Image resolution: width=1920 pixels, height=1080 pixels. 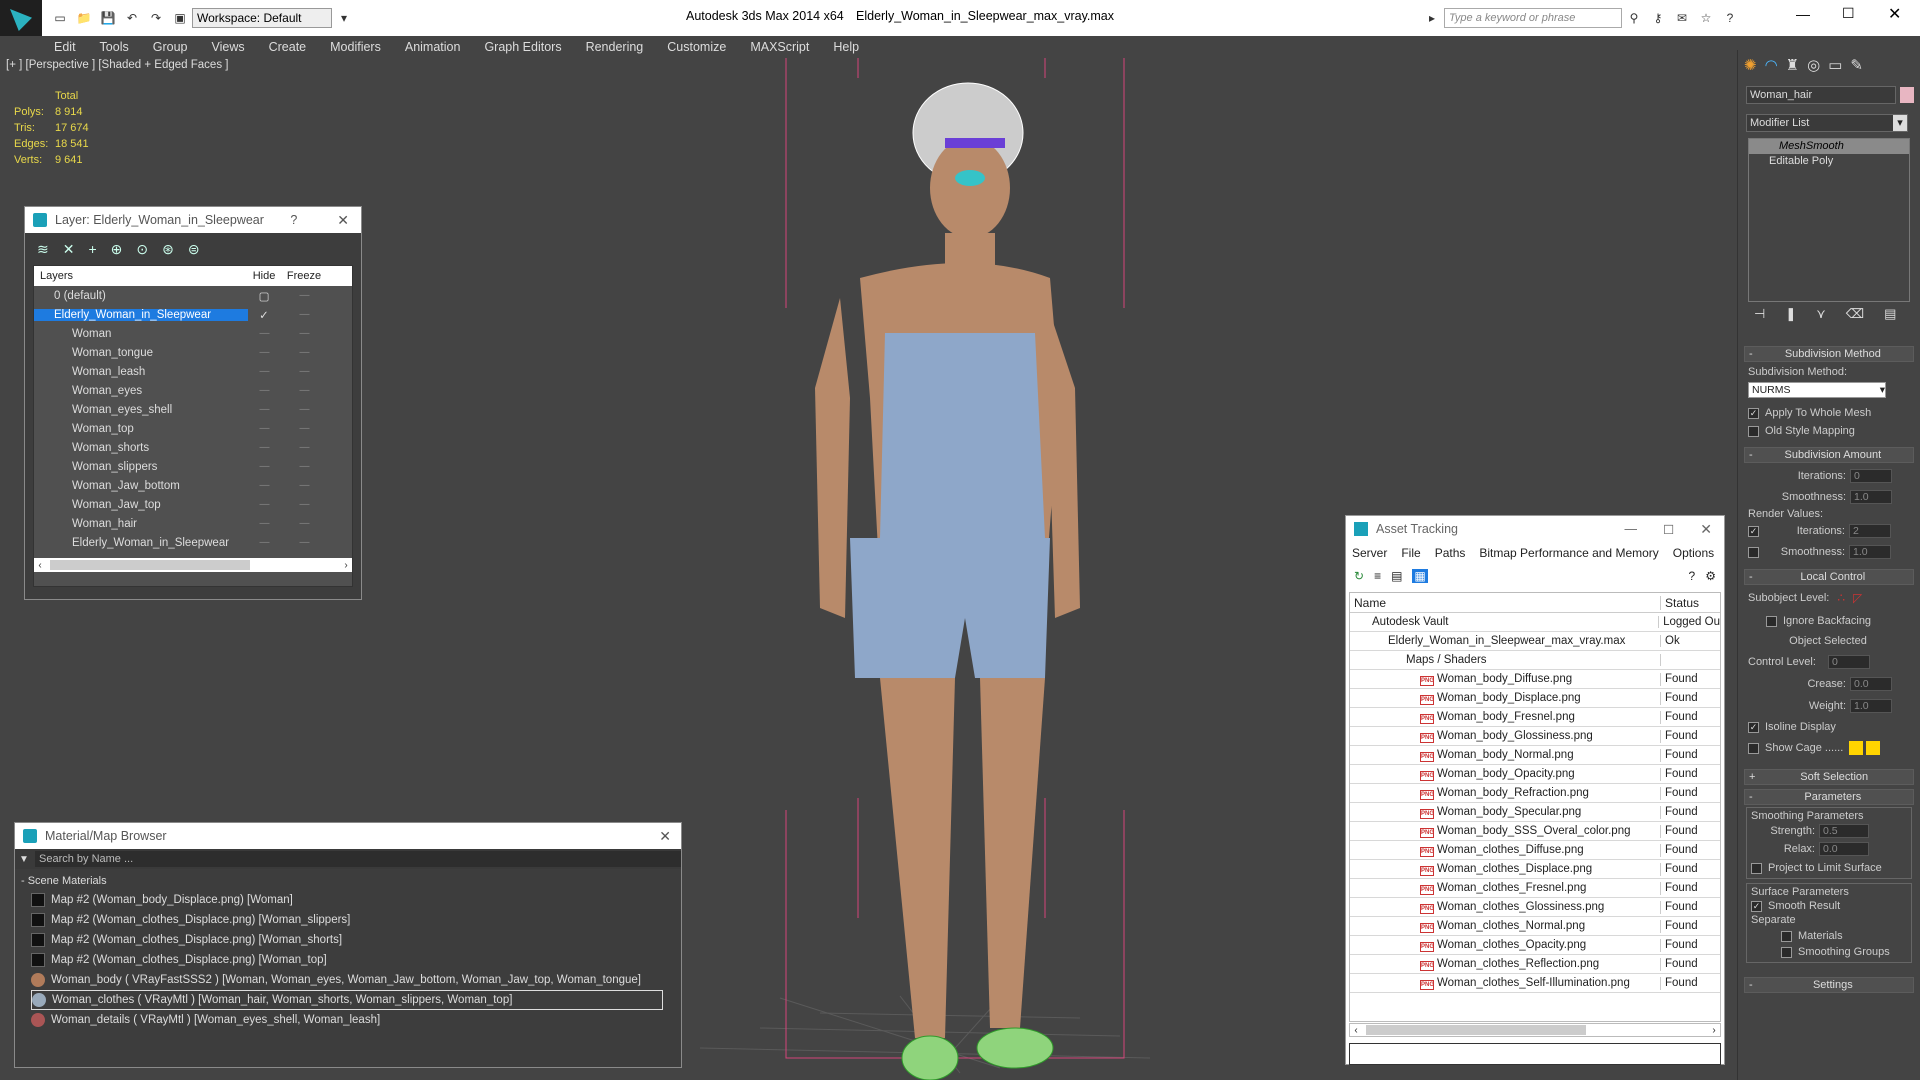 What do you see at coordinates (1658, 18) in the screenshot?
I see `key-icon: ⚷` at bounding box center [1658, 18].